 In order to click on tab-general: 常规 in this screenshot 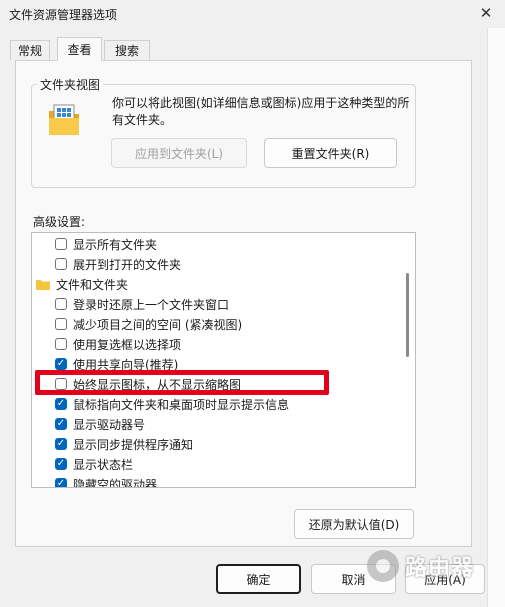, I will do `click(30, 50)`.